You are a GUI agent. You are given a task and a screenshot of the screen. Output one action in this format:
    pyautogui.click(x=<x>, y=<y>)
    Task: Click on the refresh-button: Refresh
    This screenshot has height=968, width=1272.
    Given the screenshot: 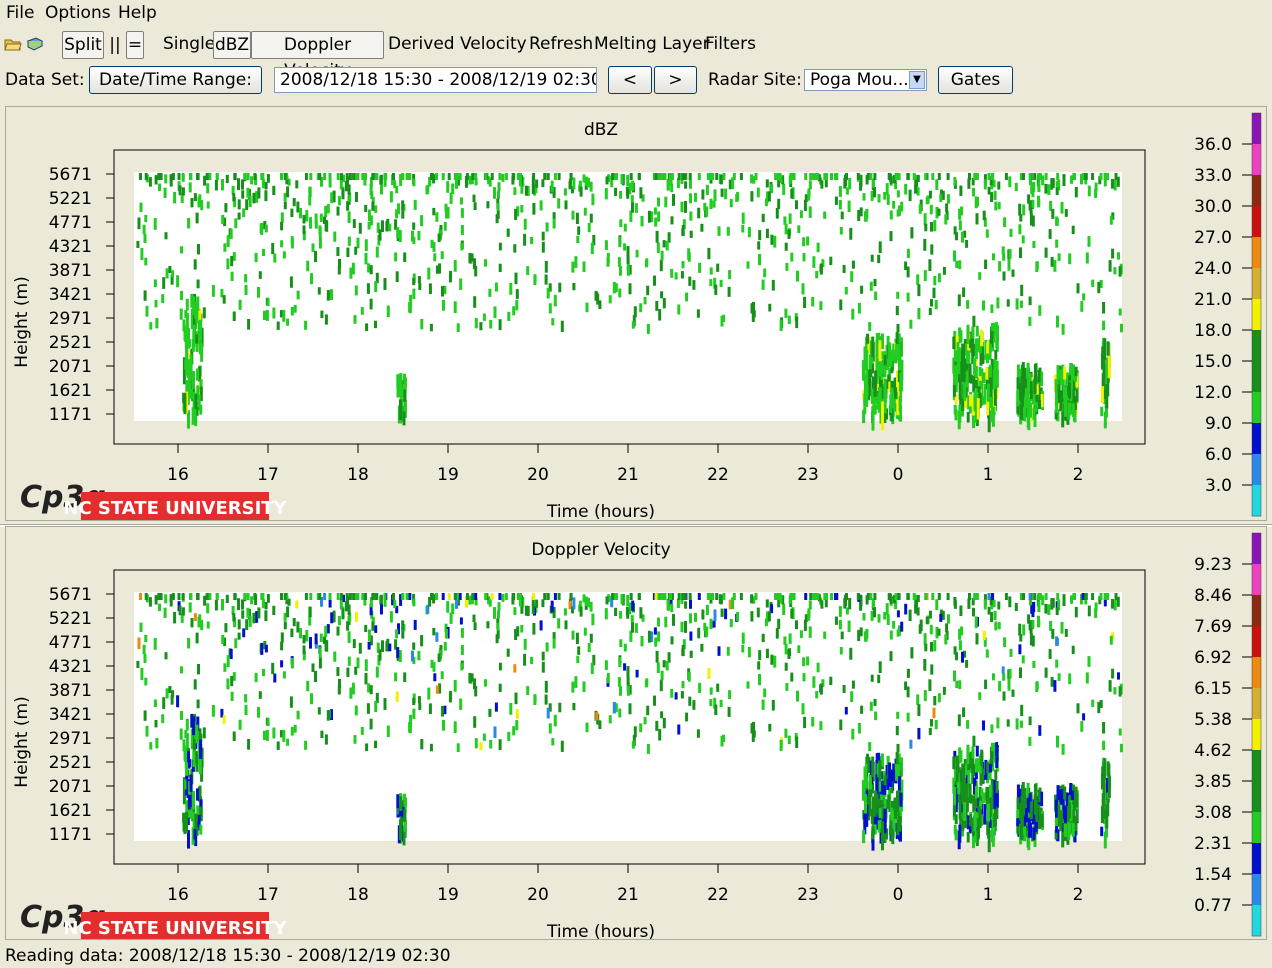 What is the action you would take?
    pyautogui.click(x=561, y=44)
    